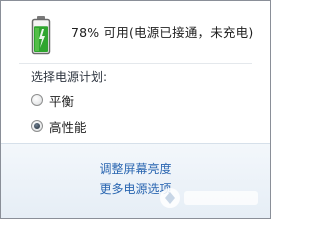 The width and height of the screenshot is (320, 240). I want to click on watermark-logo, so click(209, 198).